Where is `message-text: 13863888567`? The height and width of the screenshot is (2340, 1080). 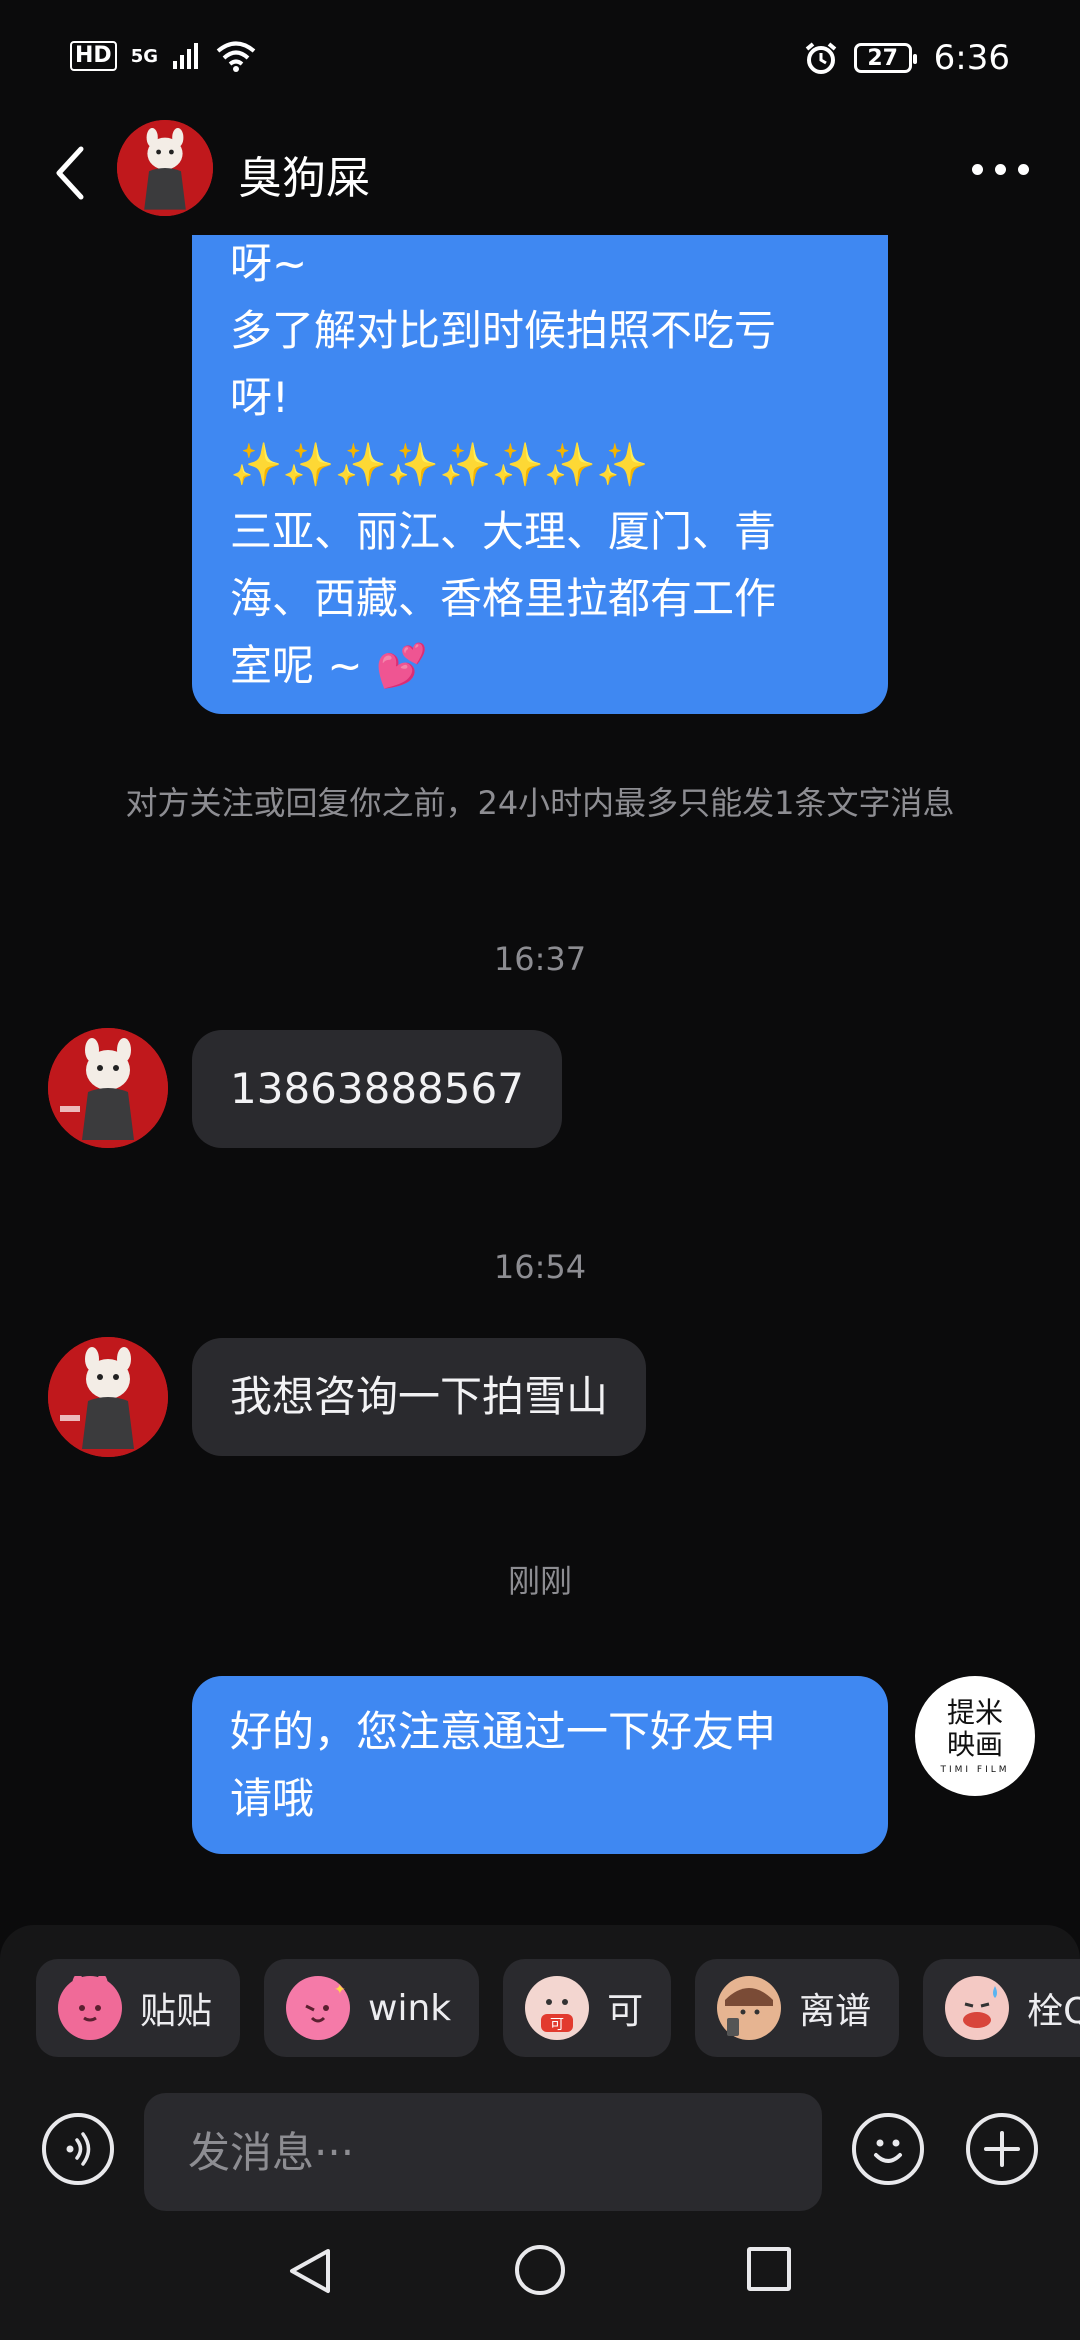 message-text: 13863888567 is located at coordinates (377, 1088).